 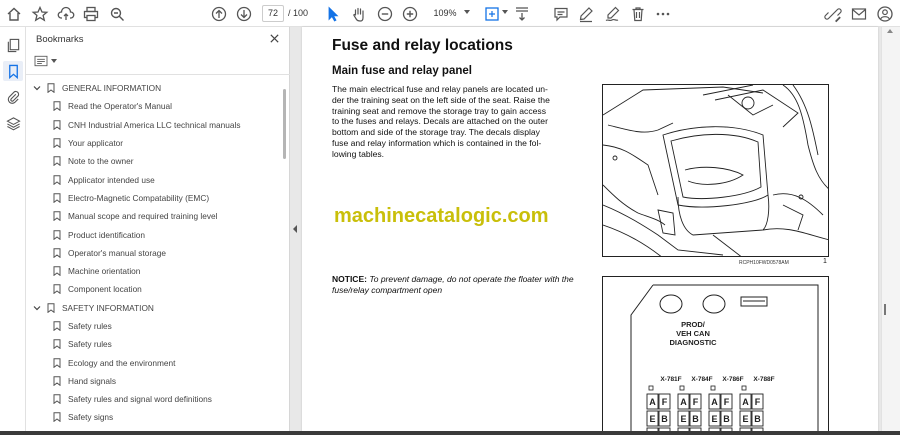 What do you see at coordinates (885, 309) in the screenshot?
I see `document-scroll-thumb` at bounding box center [885, 309].